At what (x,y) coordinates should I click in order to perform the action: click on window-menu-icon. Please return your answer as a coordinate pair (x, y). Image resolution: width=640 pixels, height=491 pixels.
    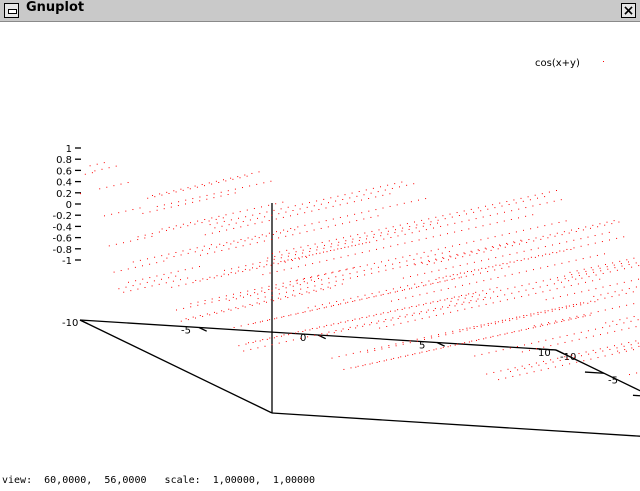
    Looking at the image, I should click on (11, 10).